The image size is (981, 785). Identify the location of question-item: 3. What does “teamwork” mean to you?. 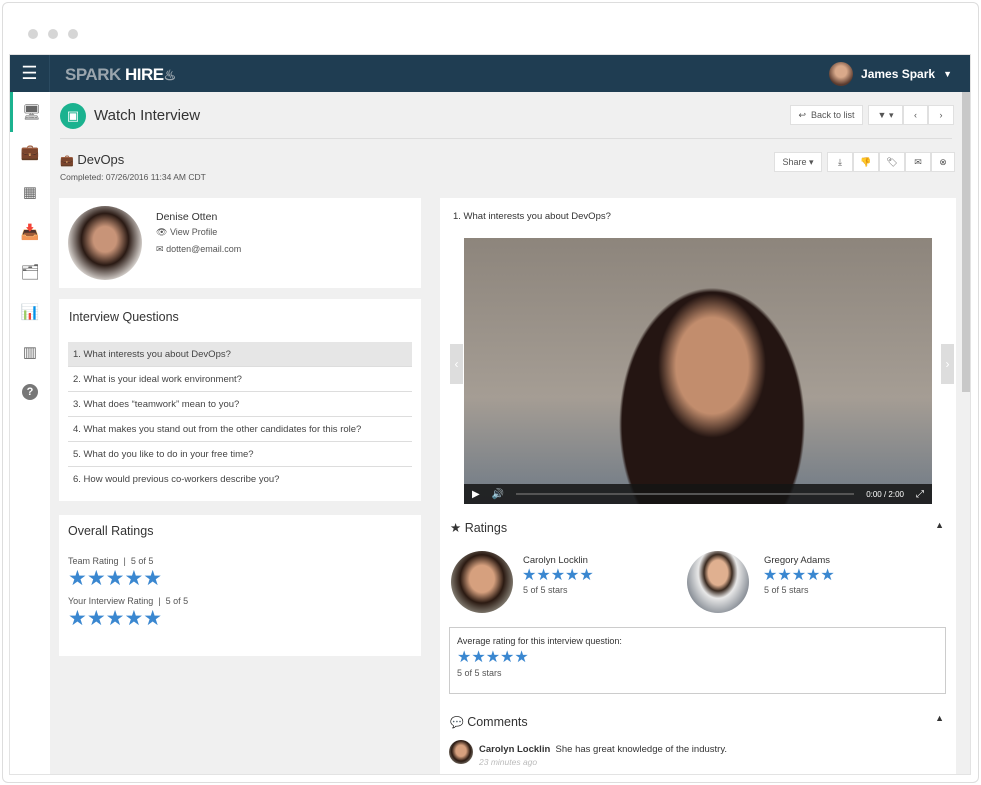
(240, 404).